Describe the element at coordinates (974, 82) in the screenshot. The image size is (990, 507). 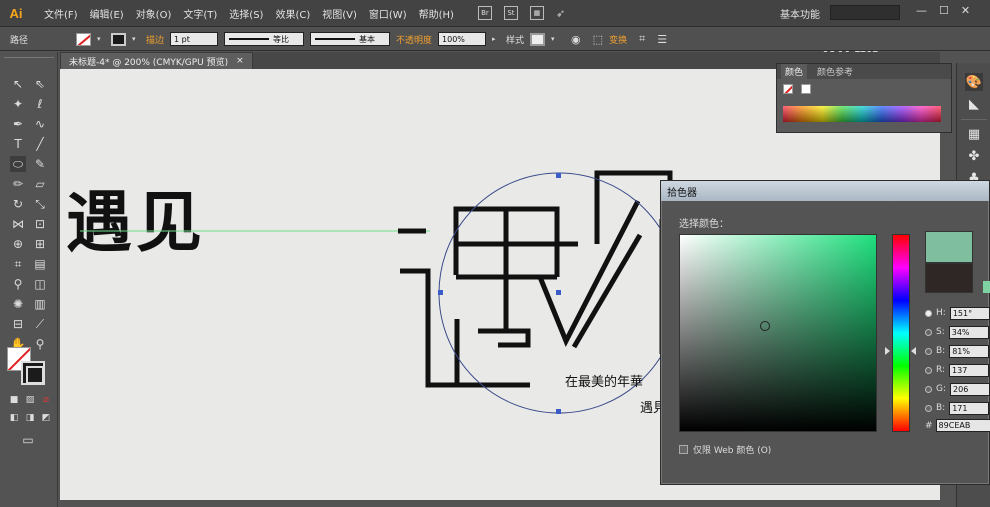
I see `color-palette-icon: 🎨` at that location.